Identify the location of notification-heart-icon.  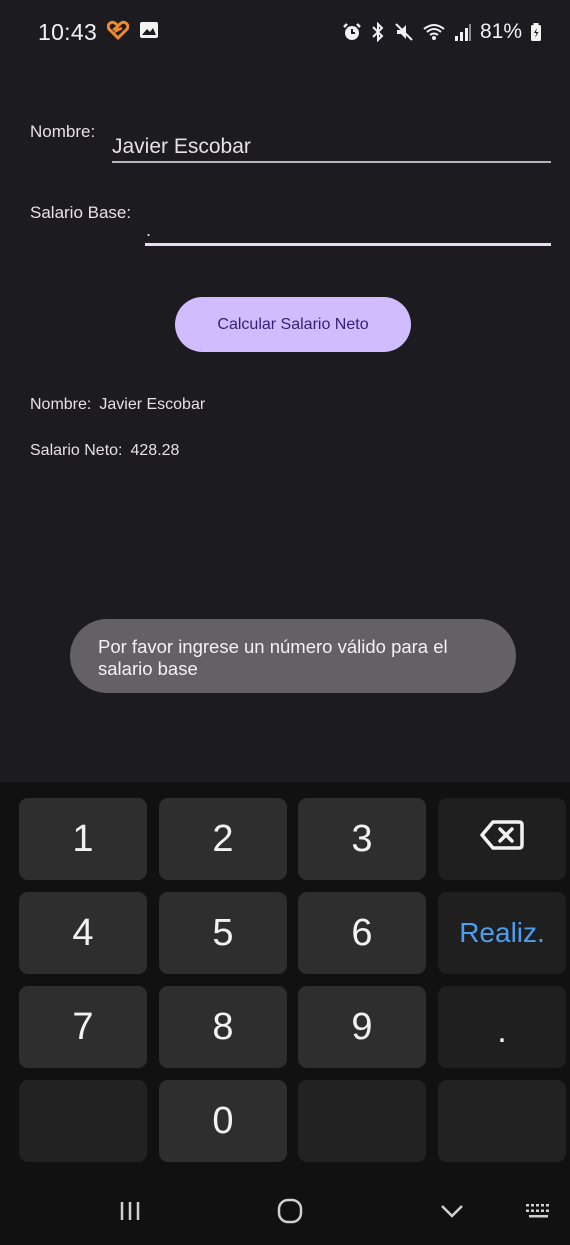
(118, 32).